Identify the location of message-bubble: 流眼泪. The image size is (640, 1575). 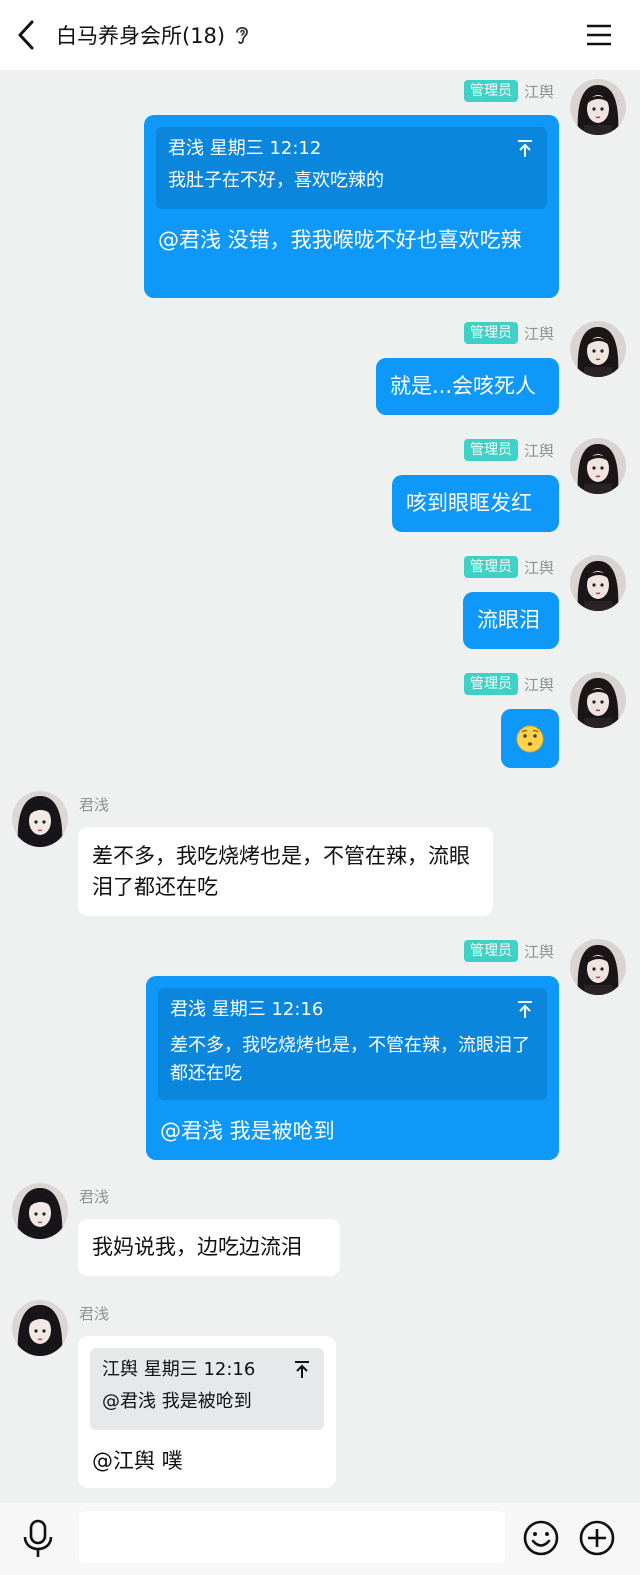
(511, 620).